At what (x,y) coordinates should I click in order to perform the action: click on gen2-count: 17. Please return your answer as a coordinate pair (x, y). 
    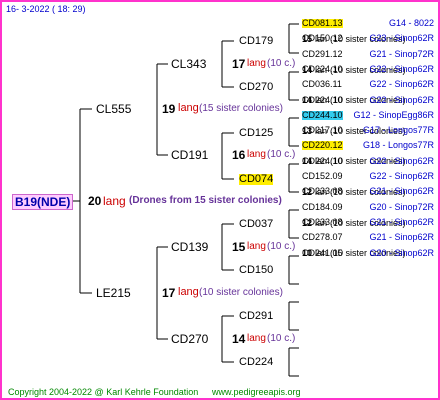
    Looking at the image, I should click on (239, 64).